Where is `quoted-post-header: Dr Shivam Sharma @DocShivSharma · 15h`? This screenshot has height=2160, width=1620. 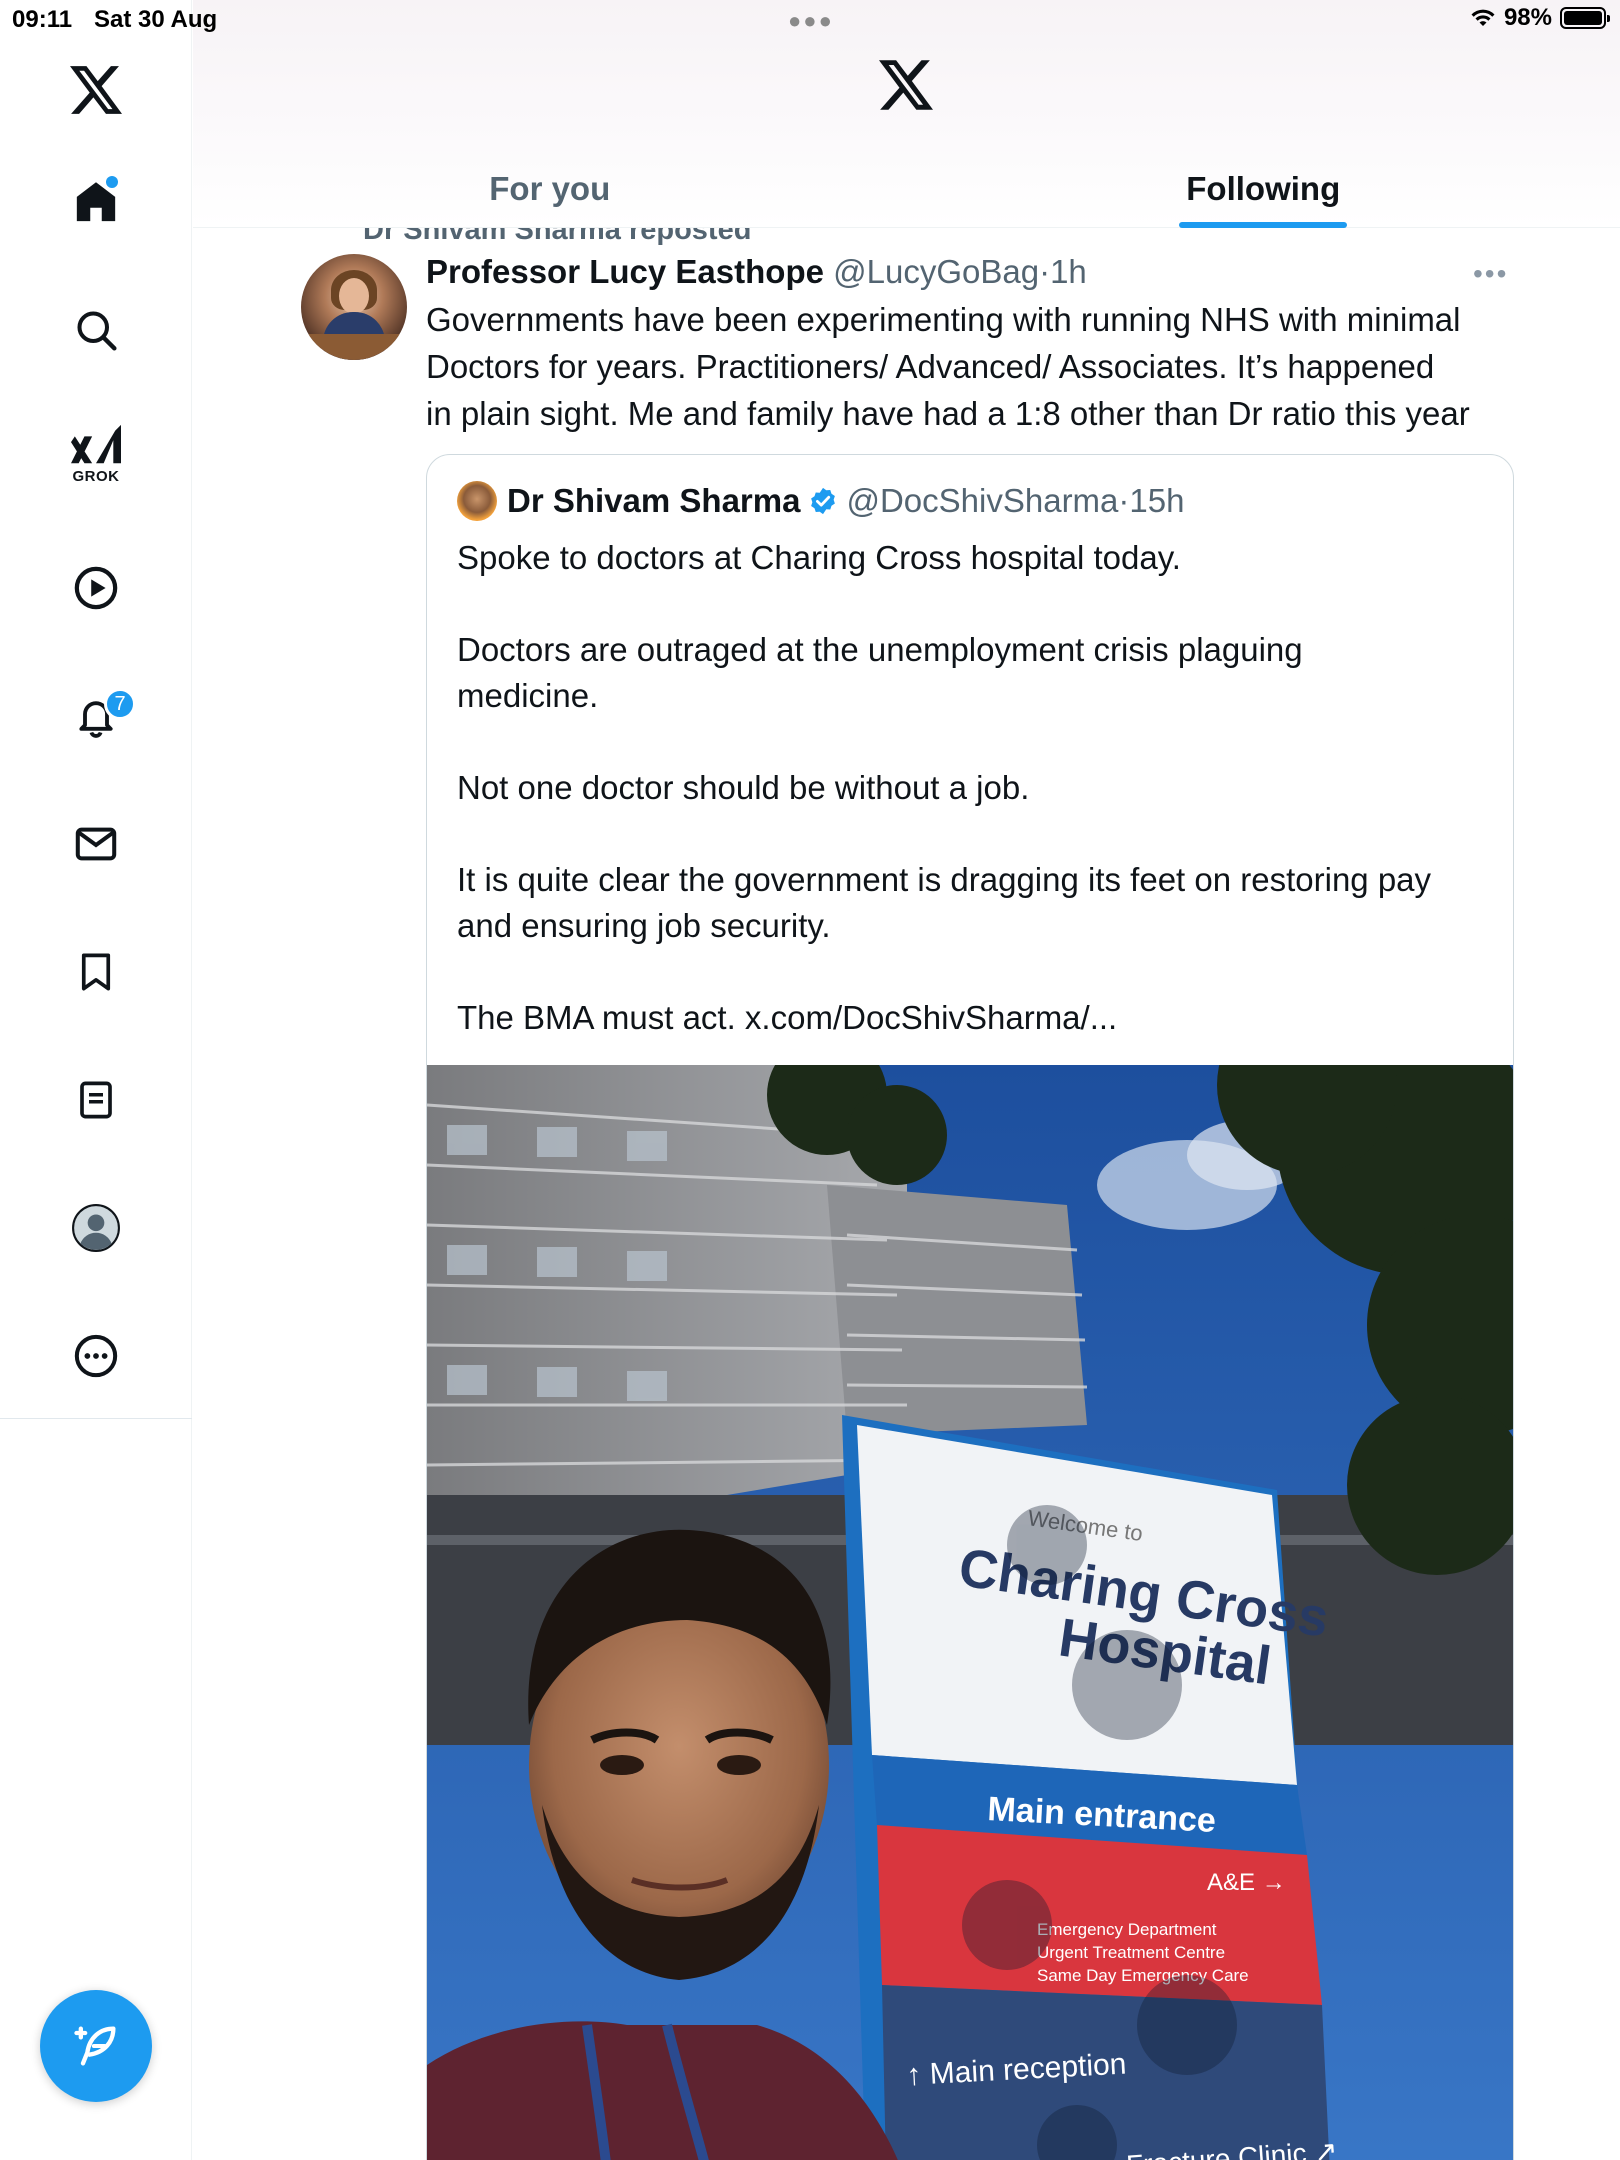
quoted-post-header: Dr Shivam Sharma @DocShivSharma · 15h is located at coordinates (820, 501).